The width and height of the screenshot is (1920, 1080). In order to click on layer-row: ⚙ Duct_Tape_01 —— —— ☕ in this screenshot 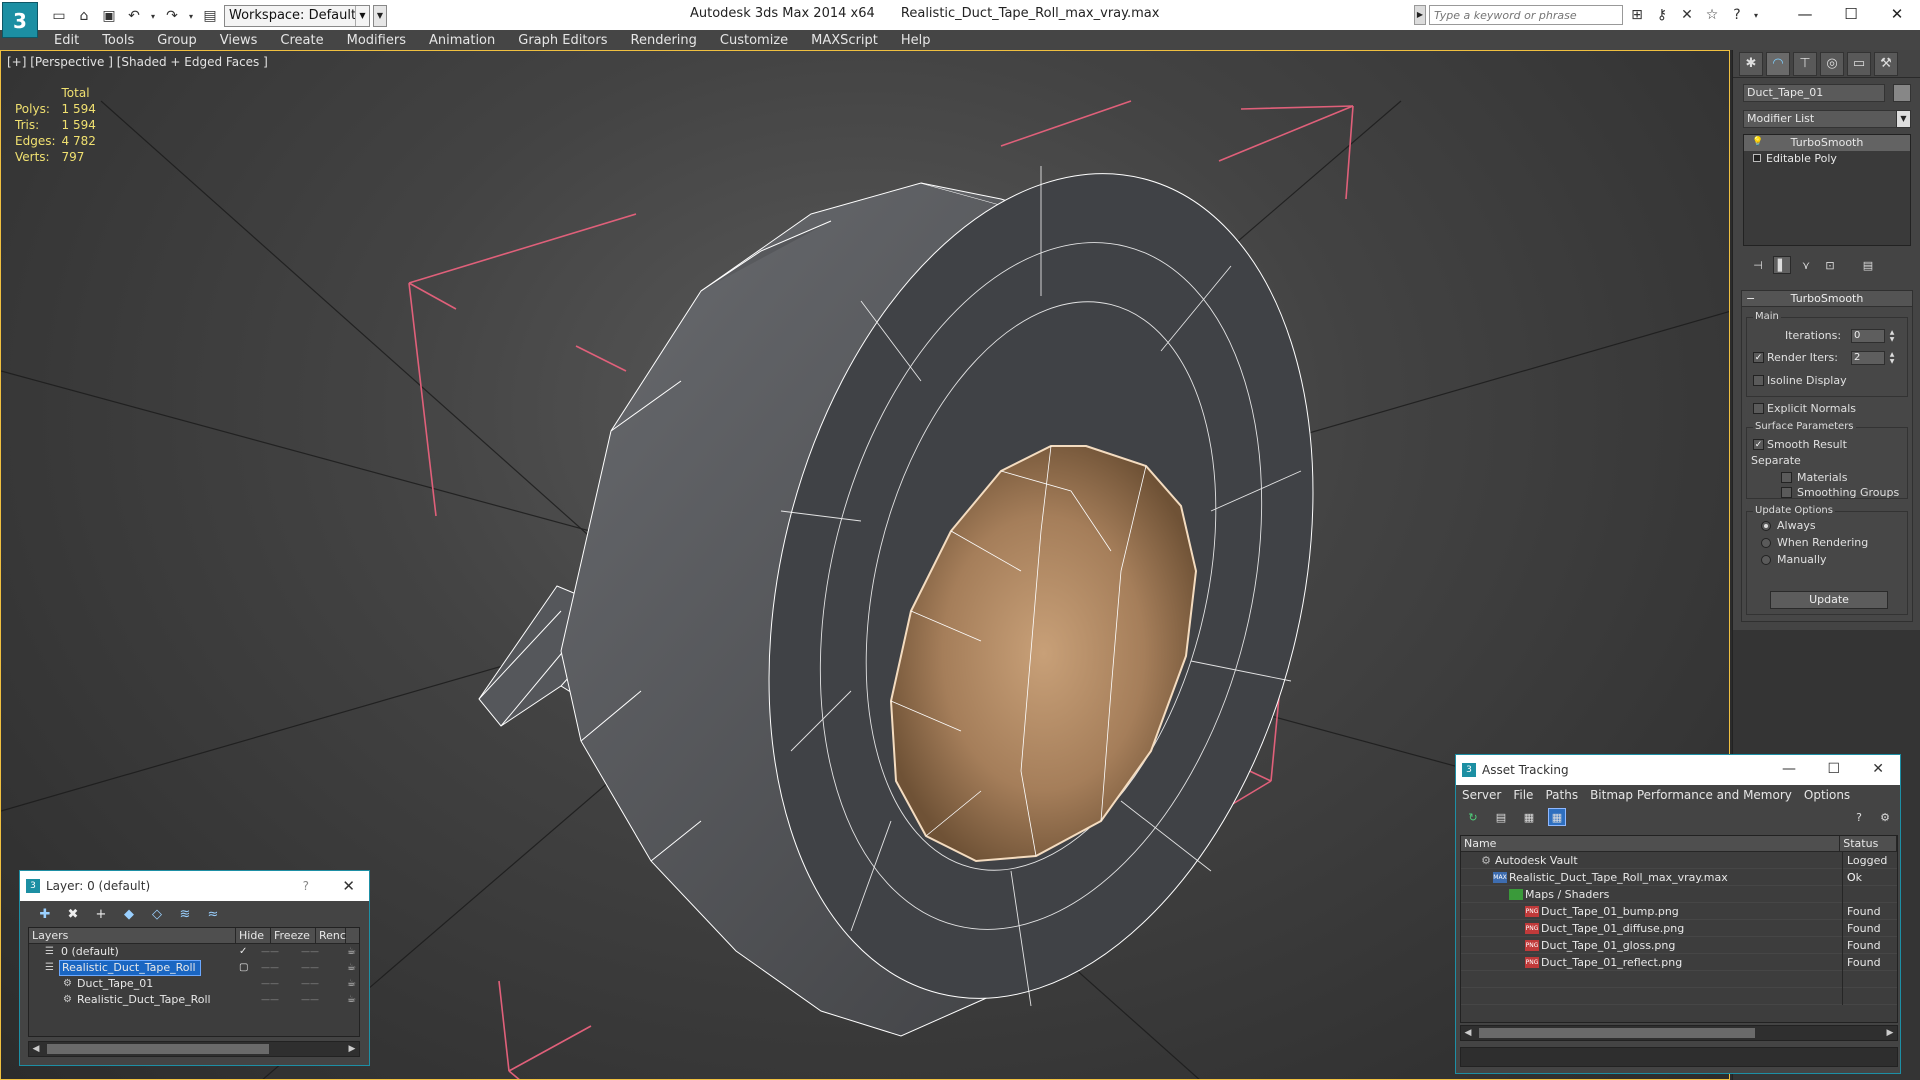, I will do `click(194, 984)`.